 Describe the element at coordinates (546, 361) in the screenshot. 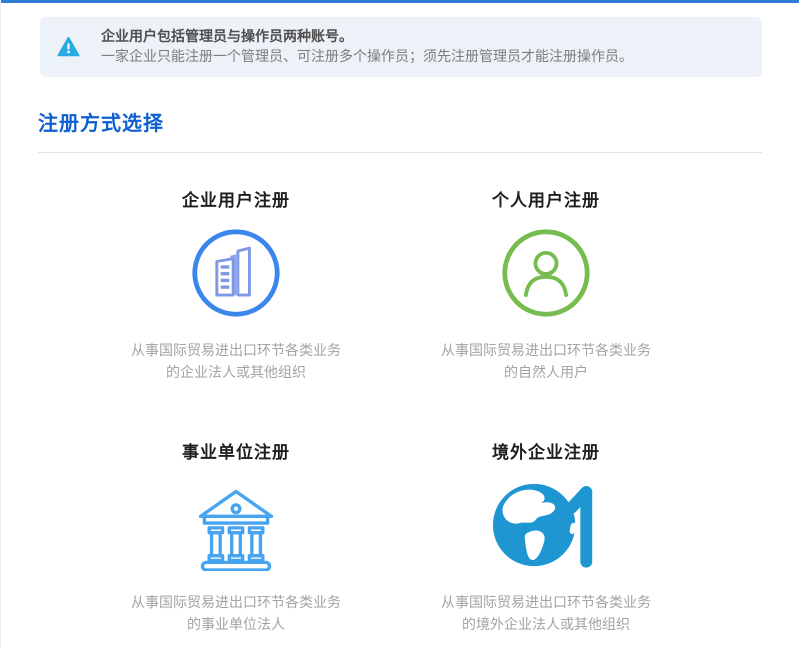

I see `card-description: 从事国际贸易进出口环节各类业务 的自然人用户` at that location.